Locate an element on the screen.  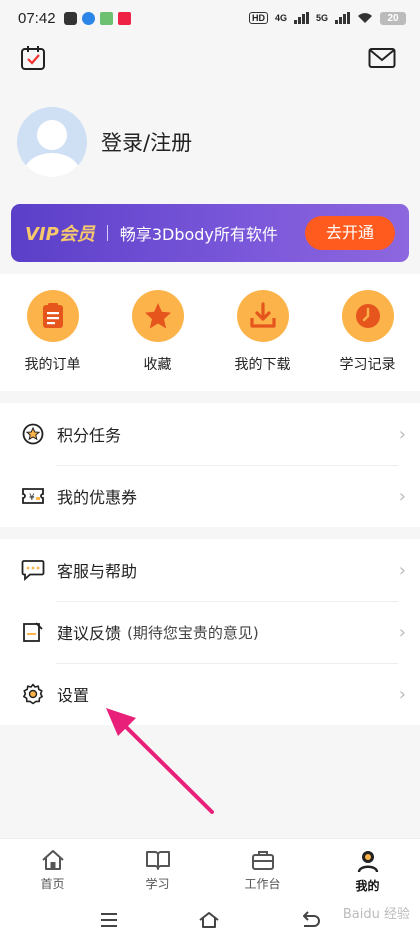
chat-icon is located at coordinates (33, 570).